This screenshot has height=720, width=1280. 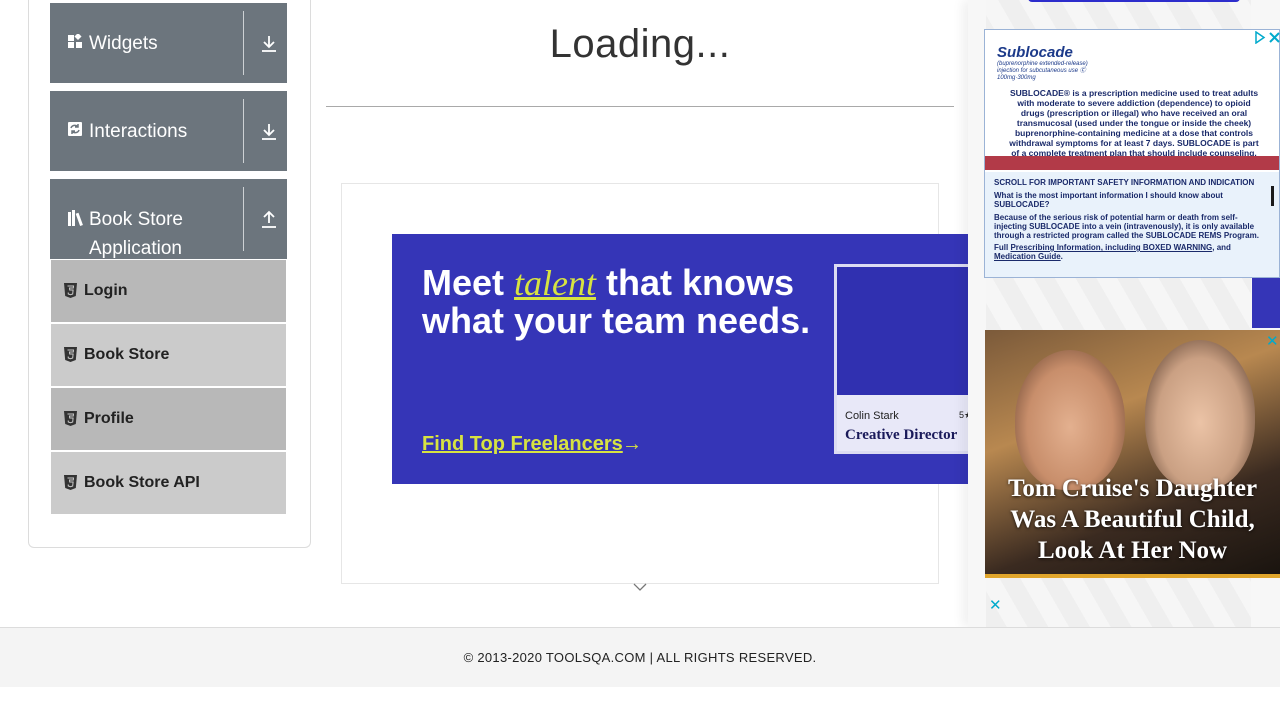 I want to click on close-icon, so click(x=1274, y=37).